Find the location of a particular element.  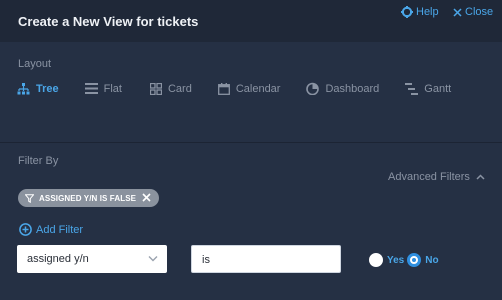

layout-option-label: Calendar is located at coordinates (258, 88).